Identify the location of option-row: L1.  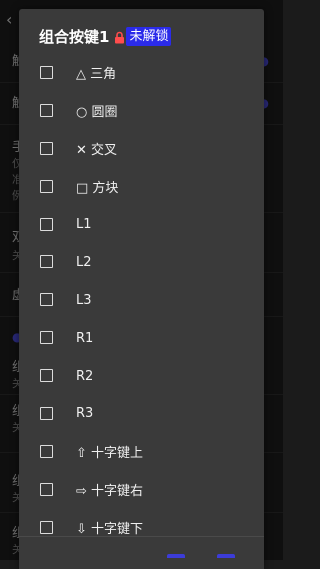
(141, 225).